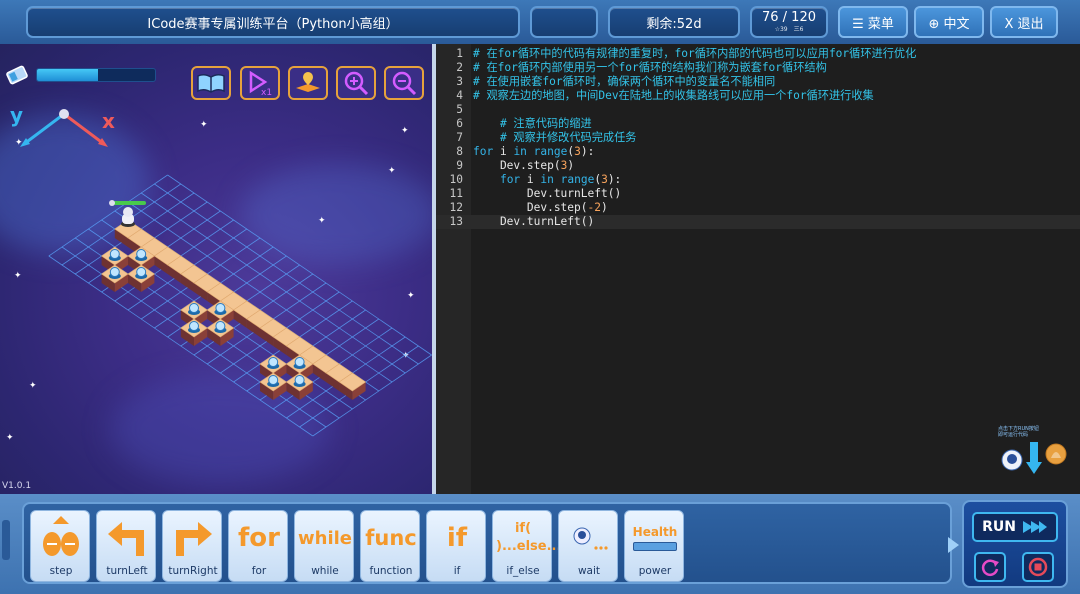  What do you see at coordinates (17, 486) in the screenshot?
I see `version-label: V1.0.1` at bounding box center [17, 486].